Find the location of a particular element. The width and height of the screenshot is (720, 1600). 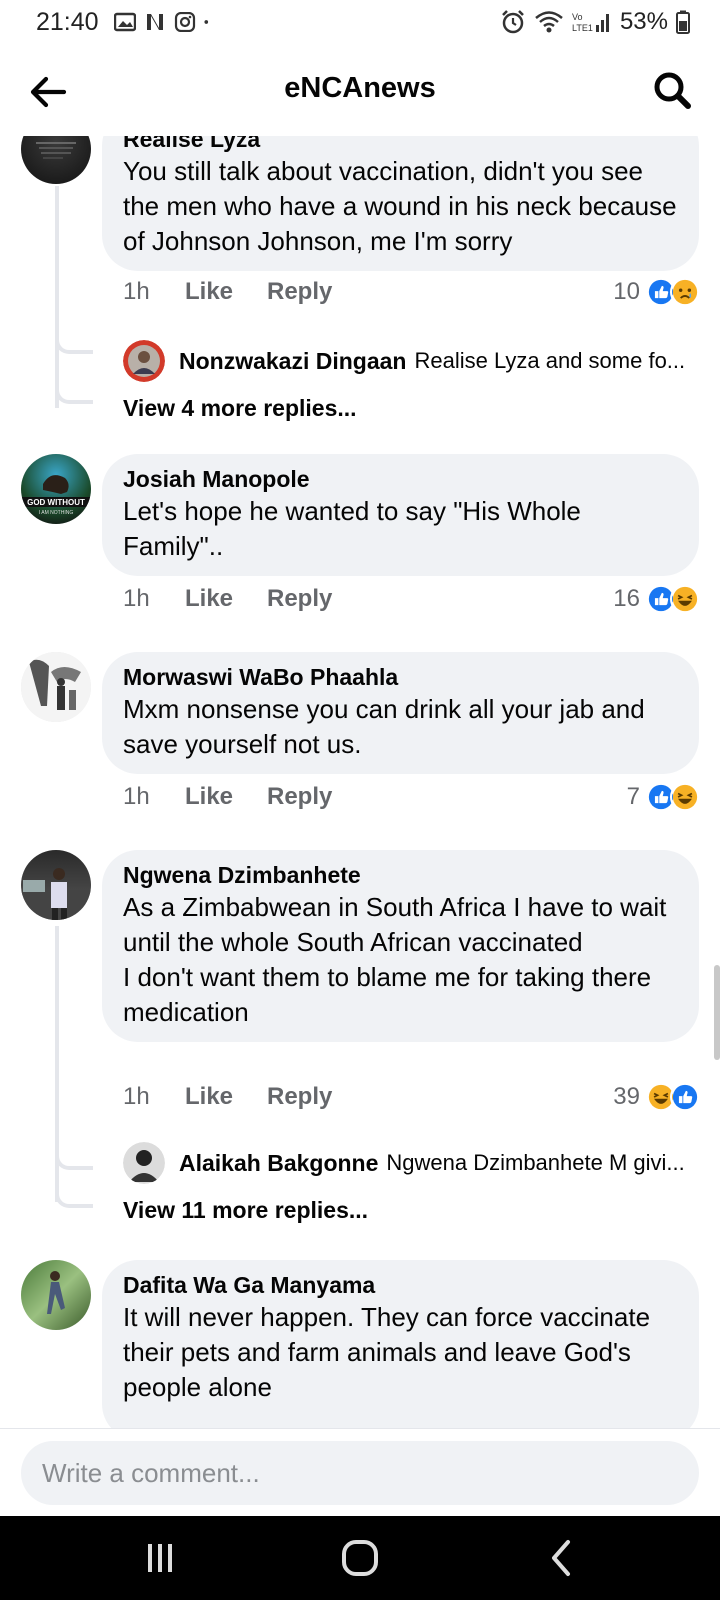

sad-reaction-icon is located at coordinates (685, 292).